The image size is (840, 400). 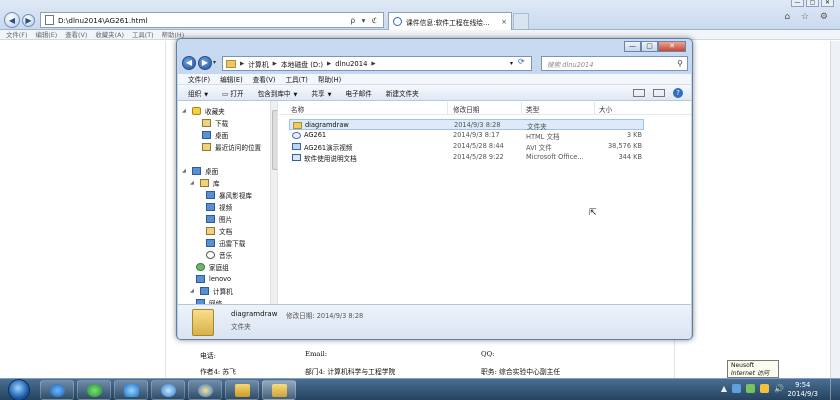 What do you see at coordinates (682, 63) in the screenshot?
I see `search-icon: ⚲` at bounding box center [682, 63].